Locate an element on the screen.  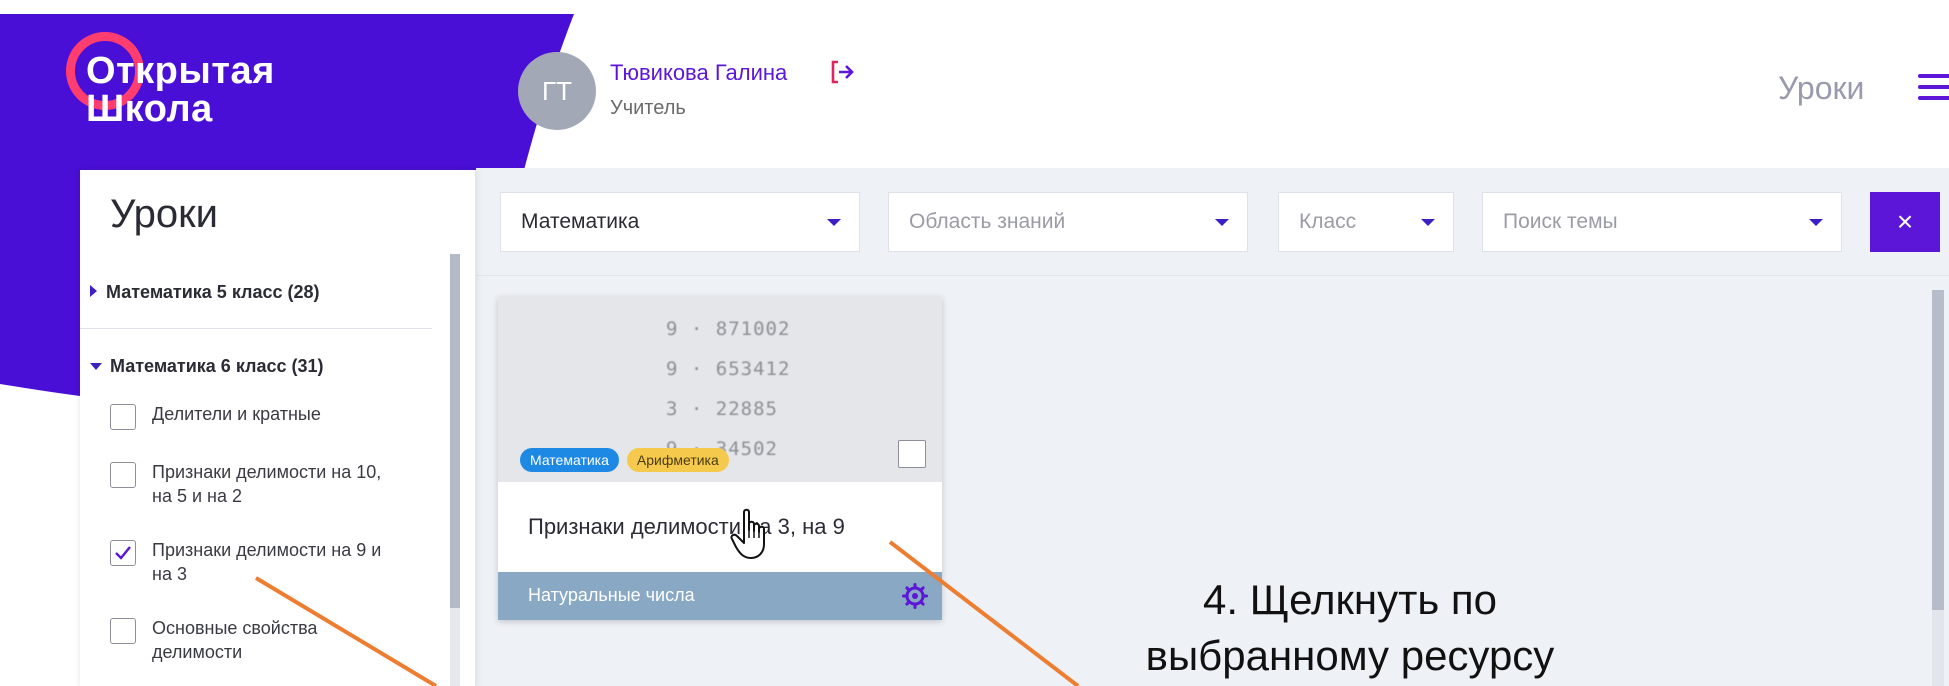
hand-cursor-icon is located at coordinates (747, 533).